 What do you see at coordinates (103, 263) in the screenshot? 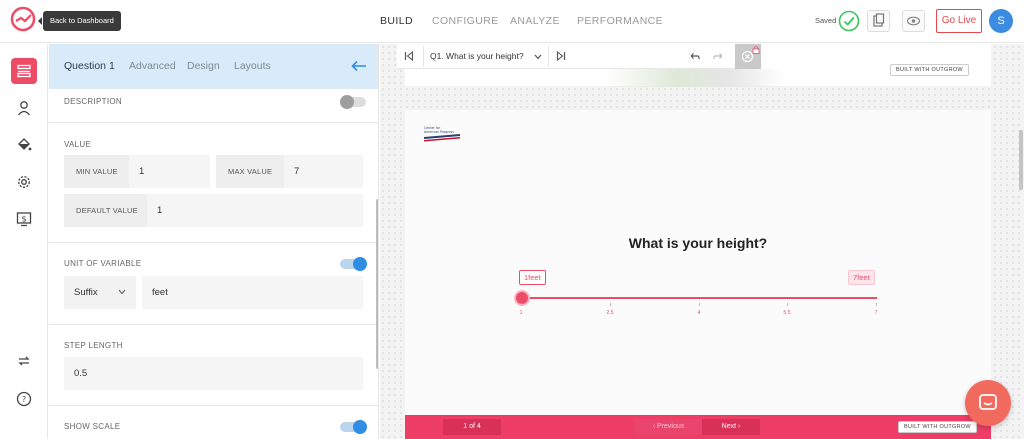
I see `unit-of-variable-label: UNIT OF VARIABLE` at bounding box center [103, 263].